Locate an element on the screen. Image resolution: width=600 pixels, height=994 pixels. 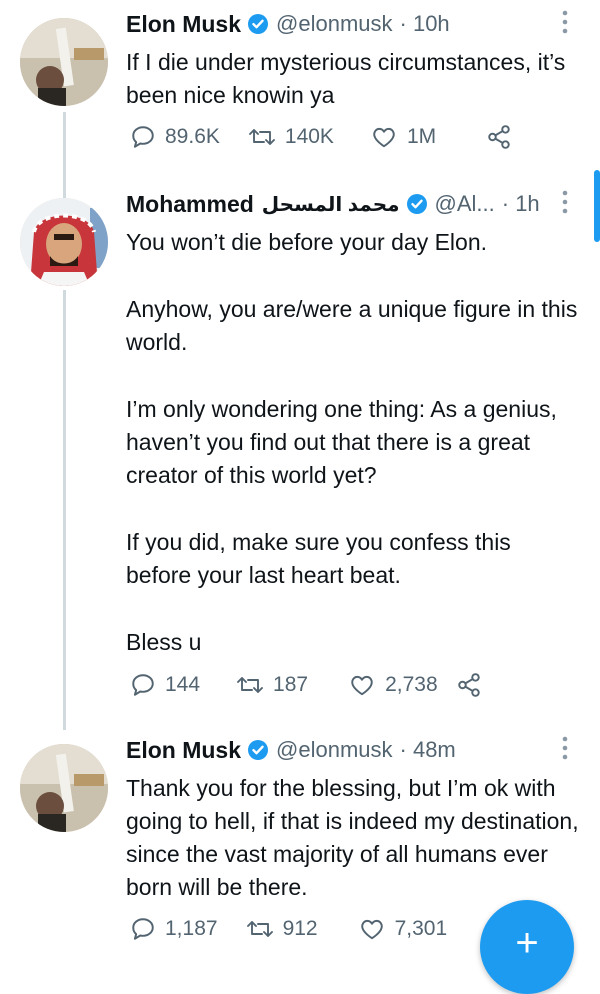
compose-tweet-button: + is located at coordinates (527, 947).